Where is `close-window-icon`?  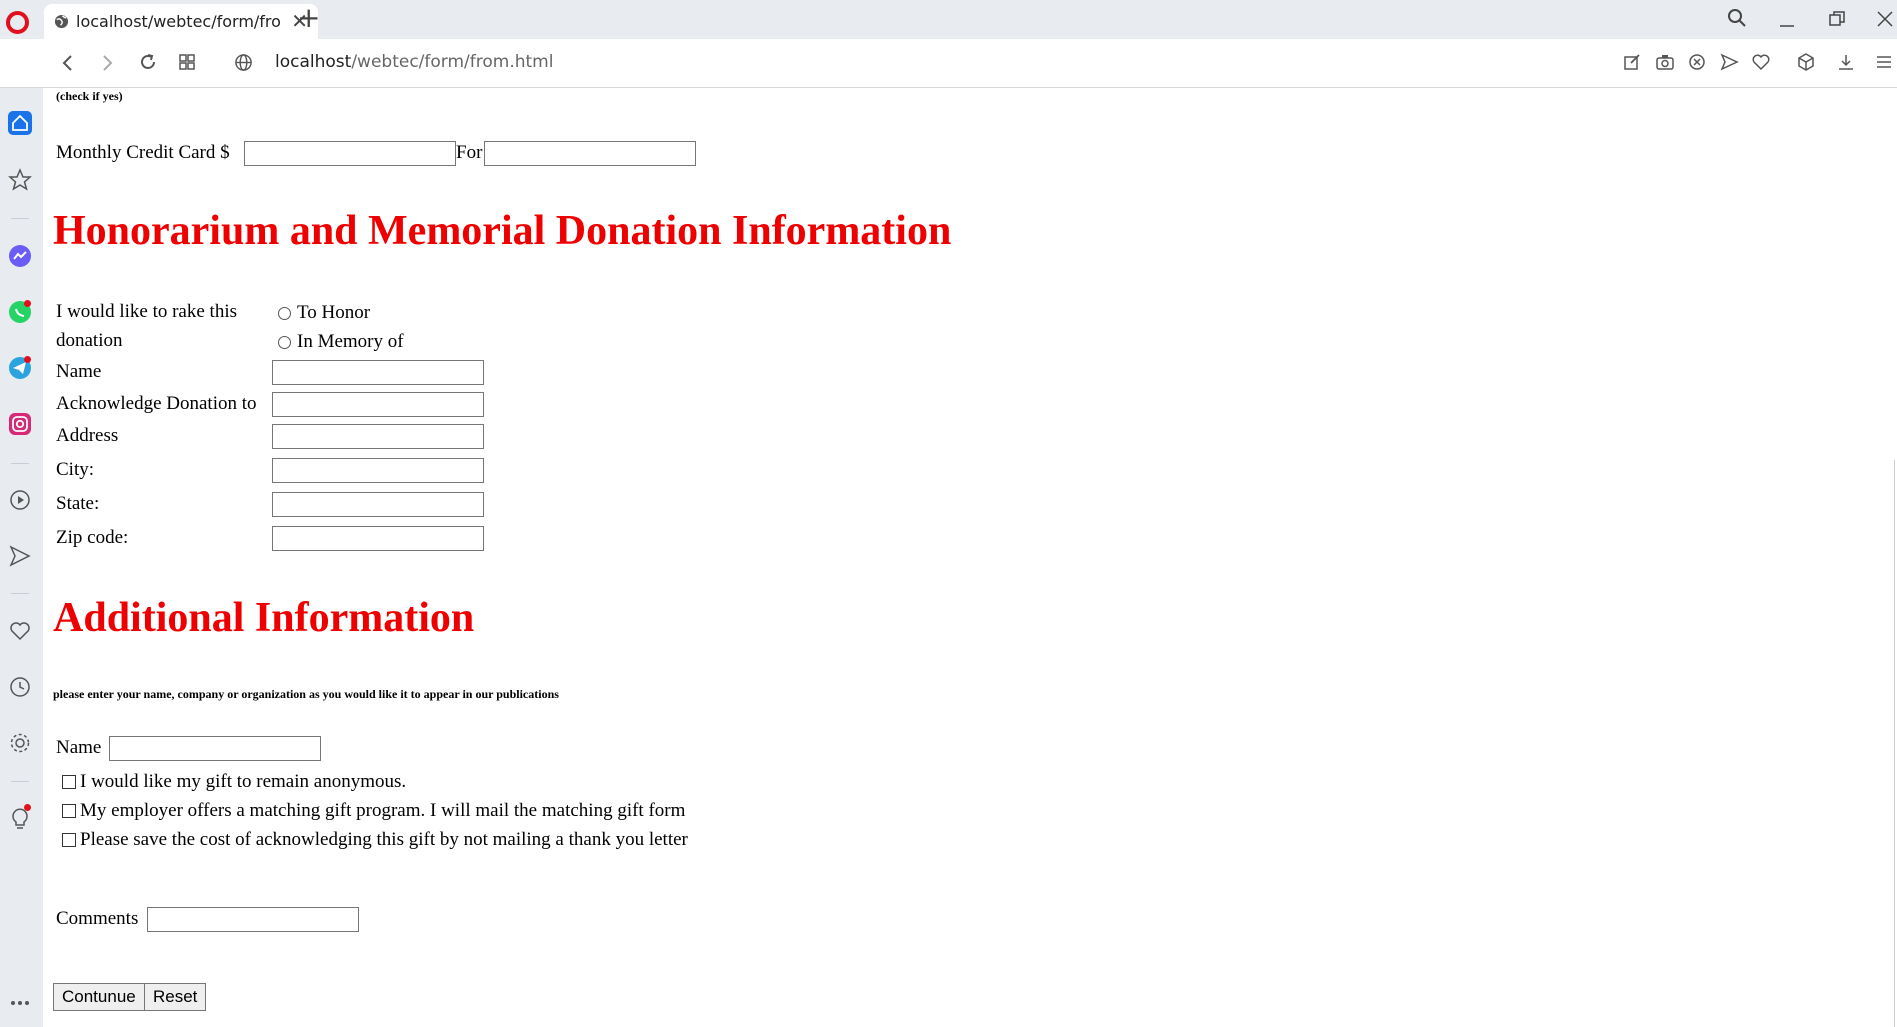
close-window-icon is located at coordinates (1885, 19).